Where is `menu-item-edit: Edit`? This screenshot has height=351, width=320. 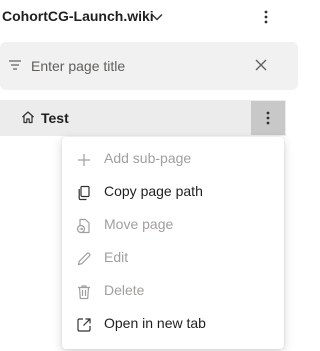
menu-item-edit: Edit is located at coordinates (173, 258).